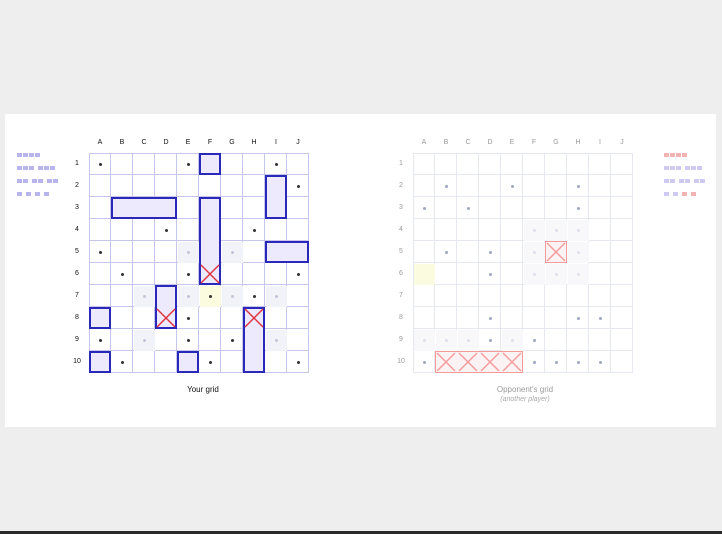 The image size is (722, 534). What do you see at coordinates (166, 318) in the screenshot?
I see `player-hit-marker` at bounding box center [166, 318].